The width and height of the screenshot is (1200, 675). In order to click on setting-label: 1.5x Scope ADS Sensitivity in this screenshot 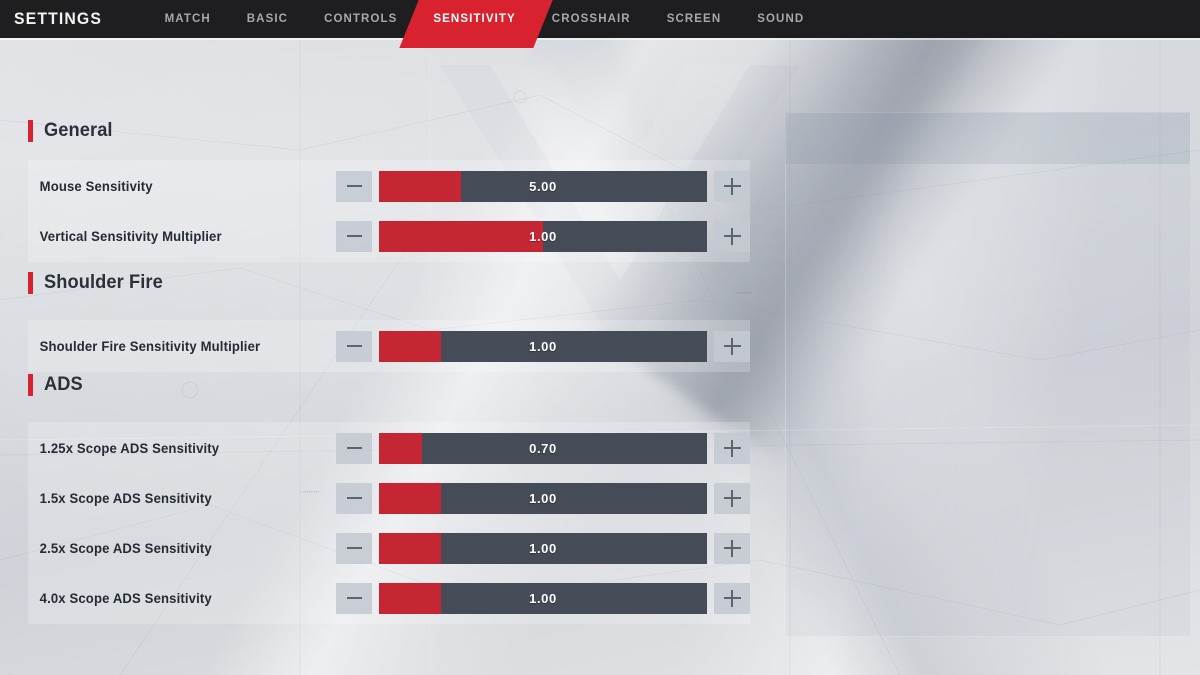, I will do `click(125, 498)`.